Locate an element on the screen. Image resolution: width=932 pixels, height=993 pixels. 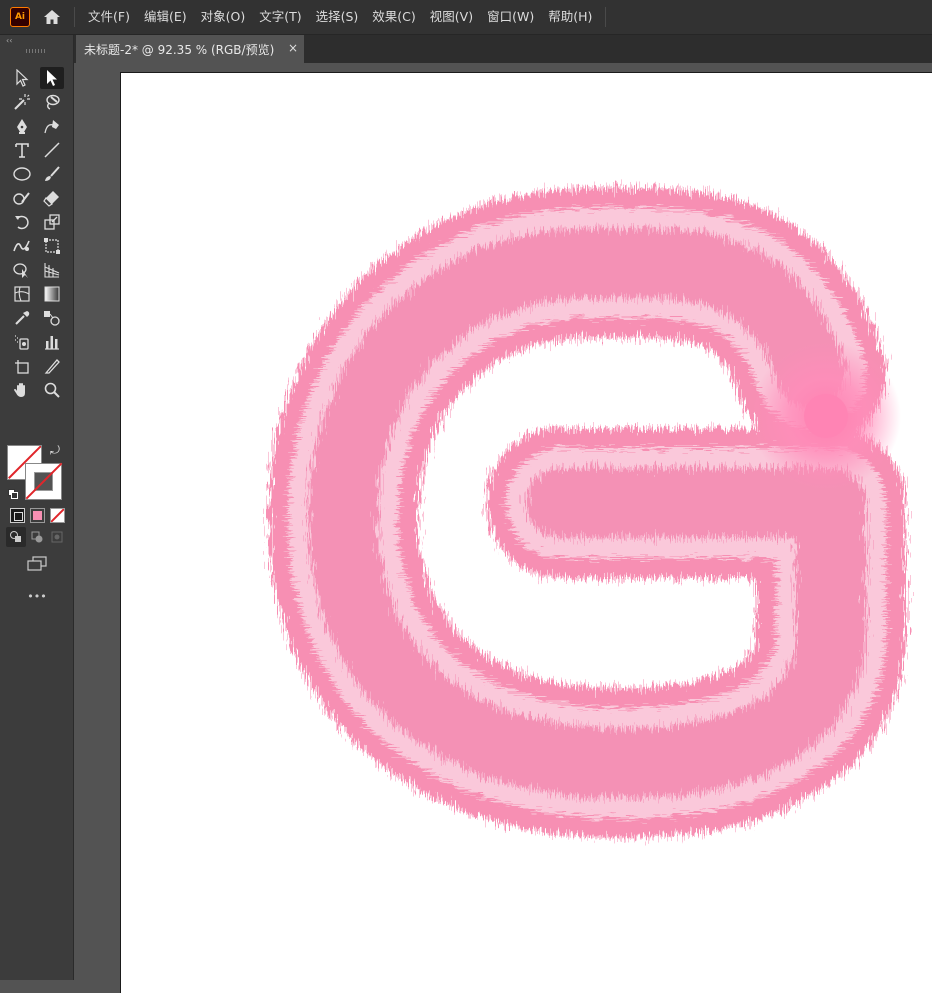
menu-object: 对象(O) is located at coordinates (223, 17).